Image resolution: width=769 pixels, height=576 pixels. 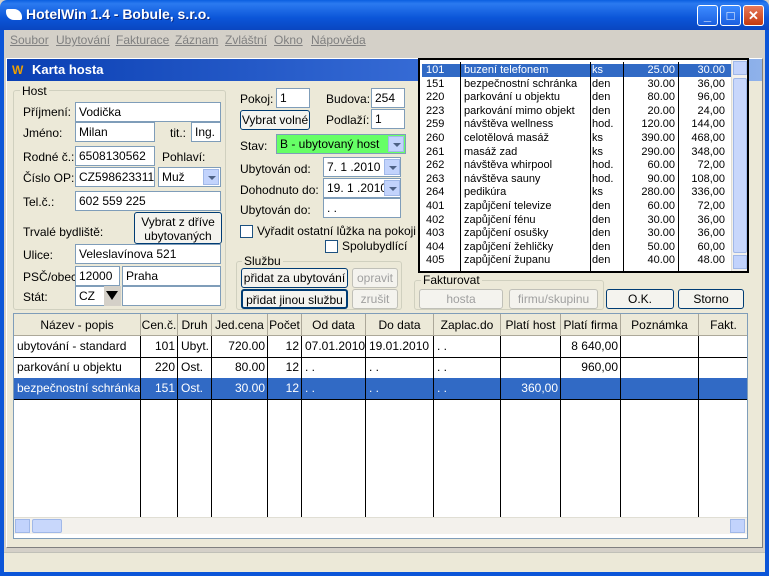 What do you see at coordinates (211, 177) in the screenshot?
I see `pohlavi-dropdown-icon` at bounding box center [211, 177].